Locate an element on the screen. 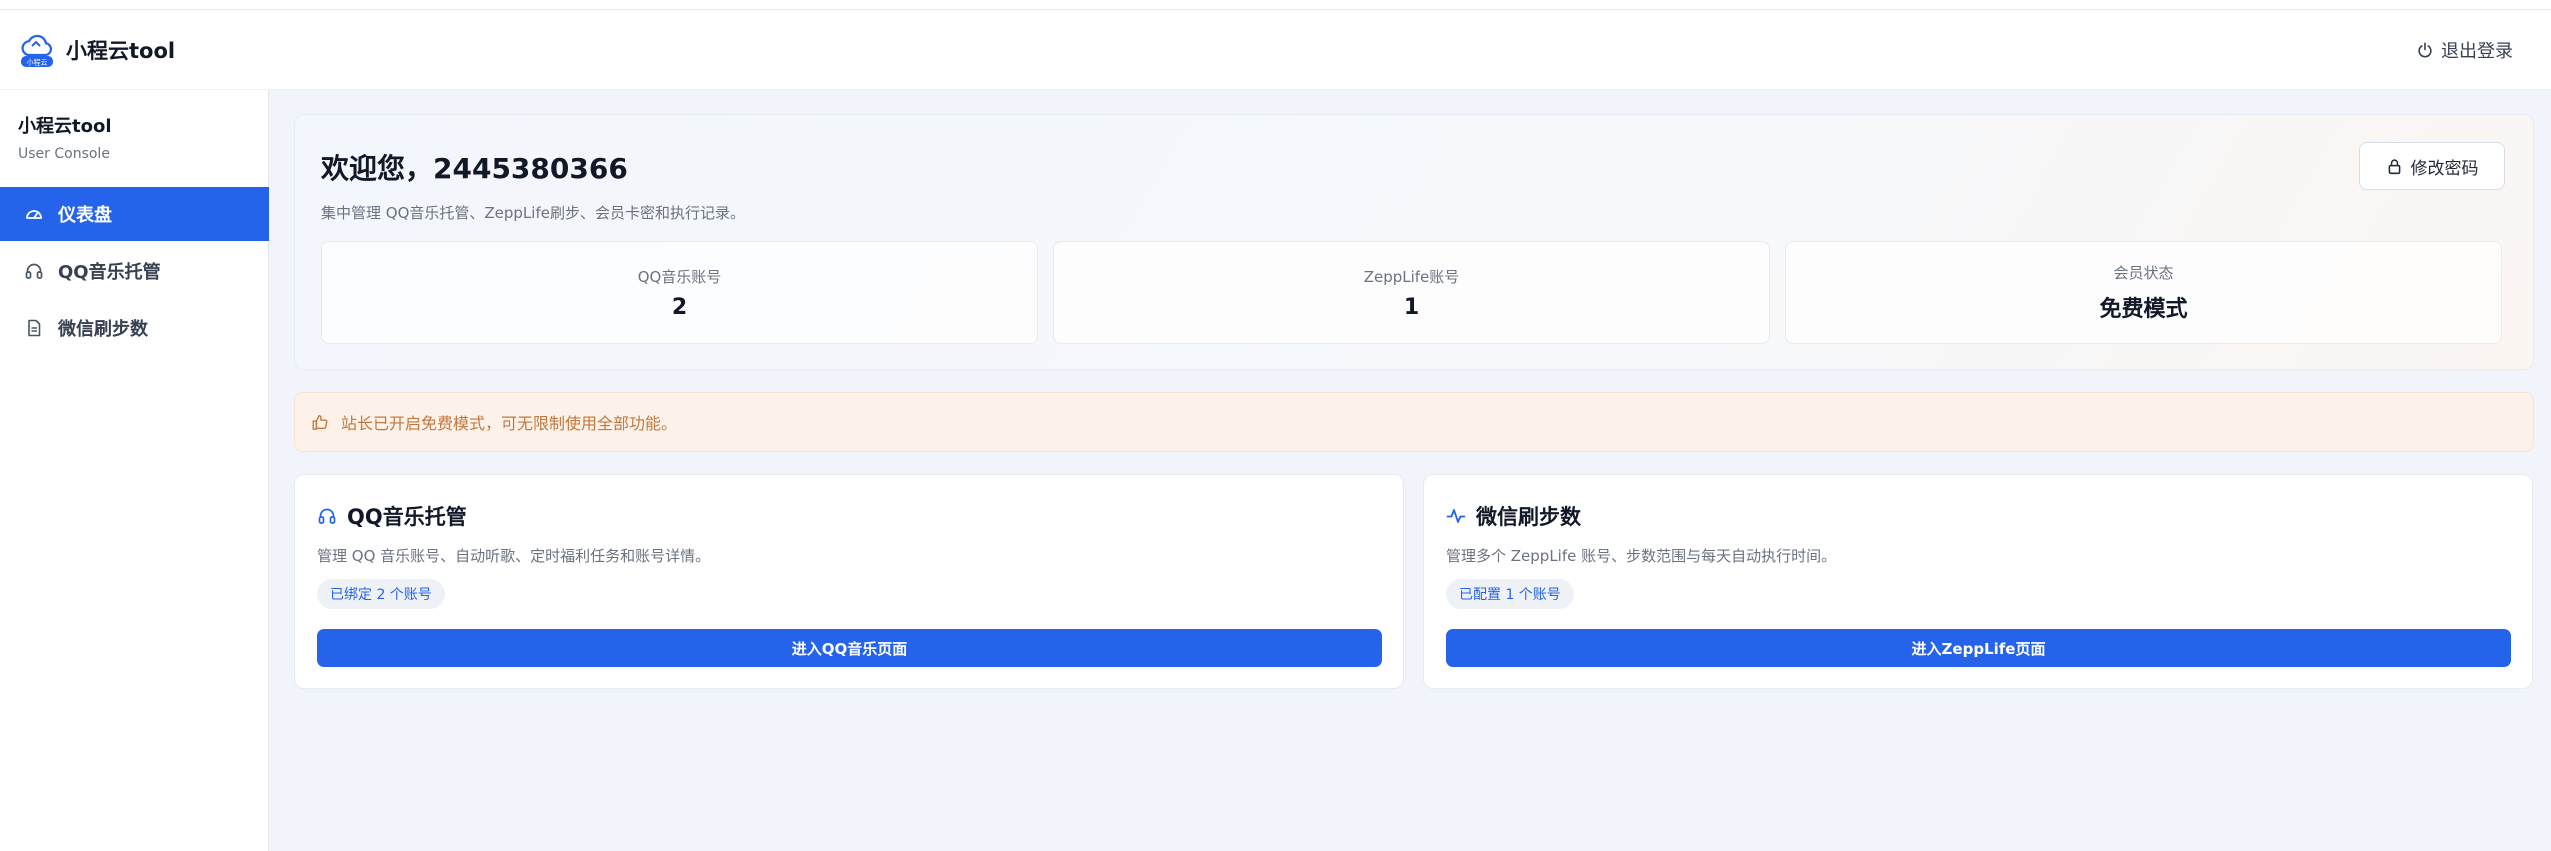  sidebar-title: 小程云tool is located at coordinates (65, 126).